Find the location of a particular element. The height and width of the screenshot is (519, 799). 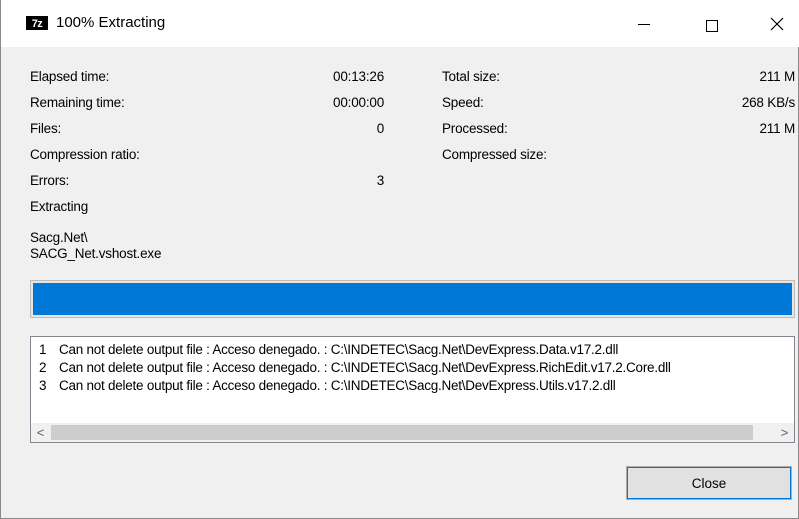

progress-bar is located at coordinates (412, 299).